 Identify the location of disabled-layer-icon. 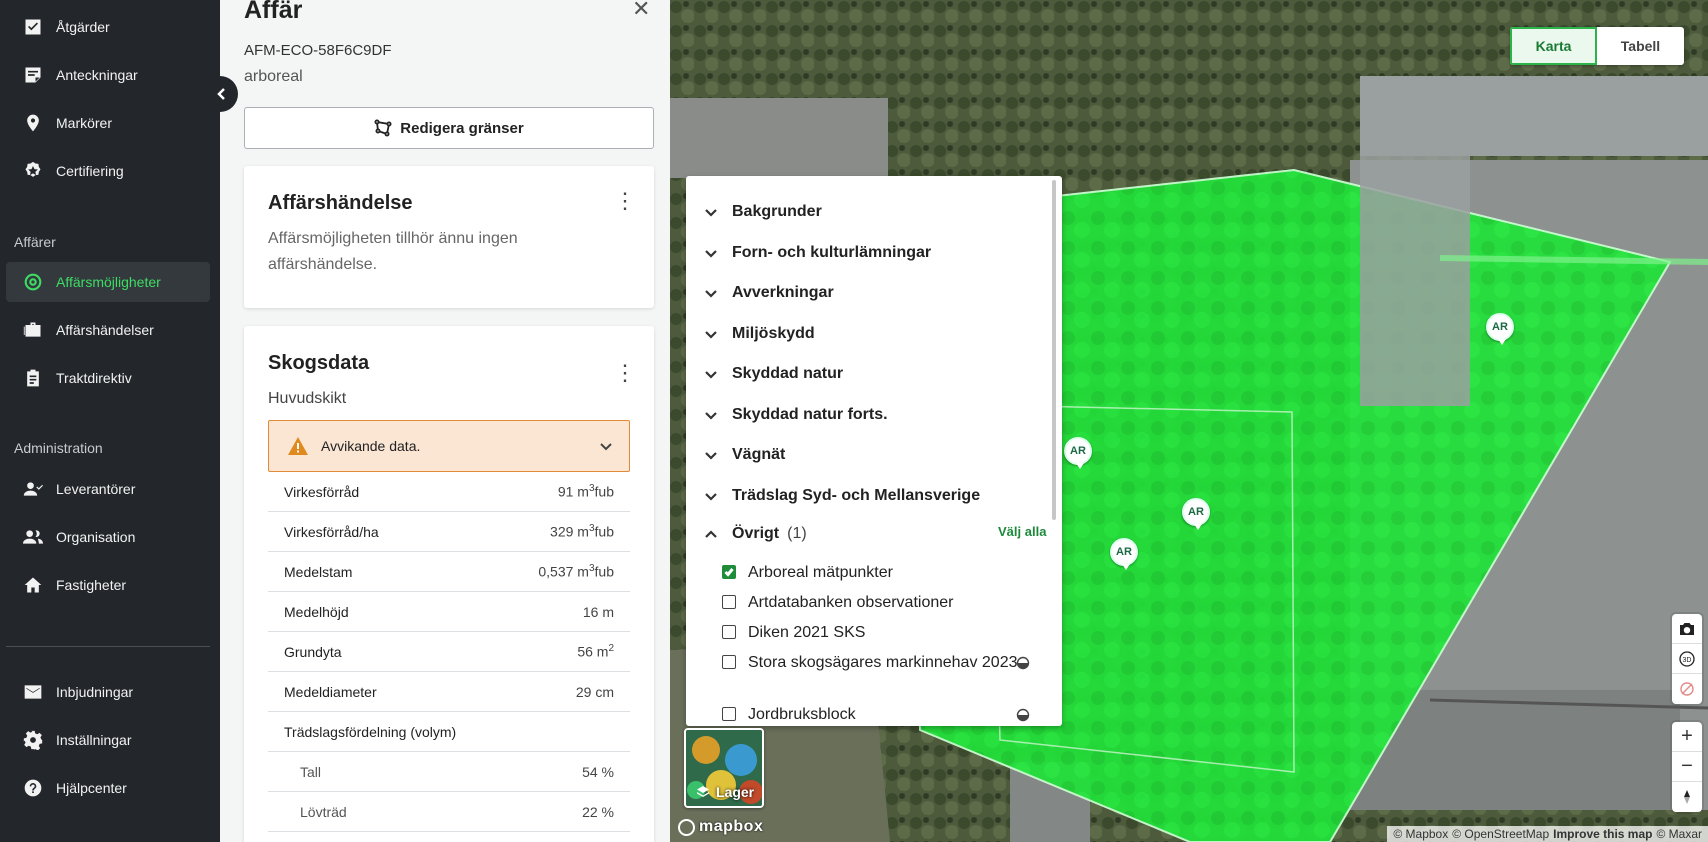
(1687, 689).